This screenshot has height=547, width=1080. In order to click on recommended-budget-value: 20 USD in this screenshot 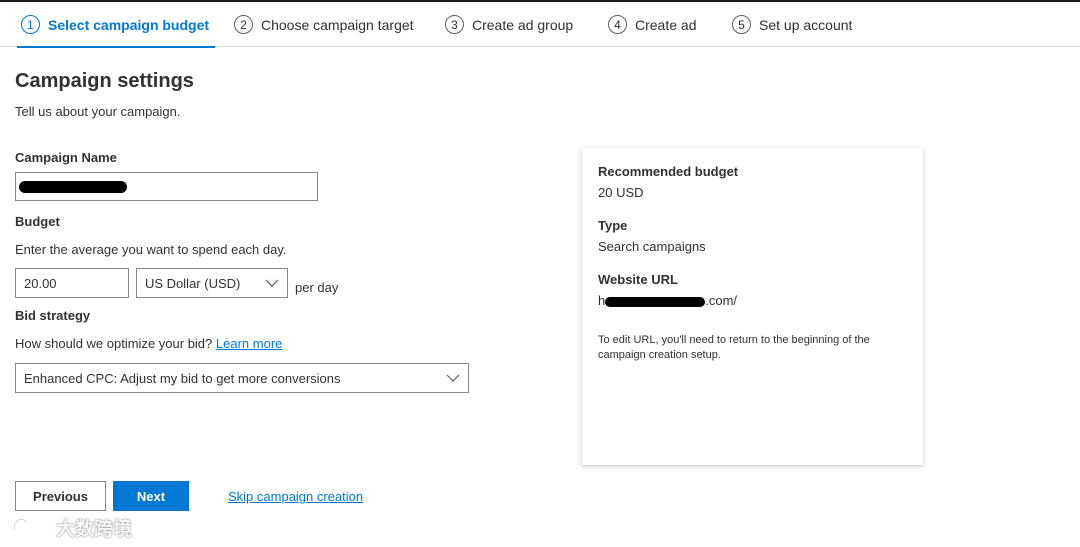, I will do `click(621, 192)`.